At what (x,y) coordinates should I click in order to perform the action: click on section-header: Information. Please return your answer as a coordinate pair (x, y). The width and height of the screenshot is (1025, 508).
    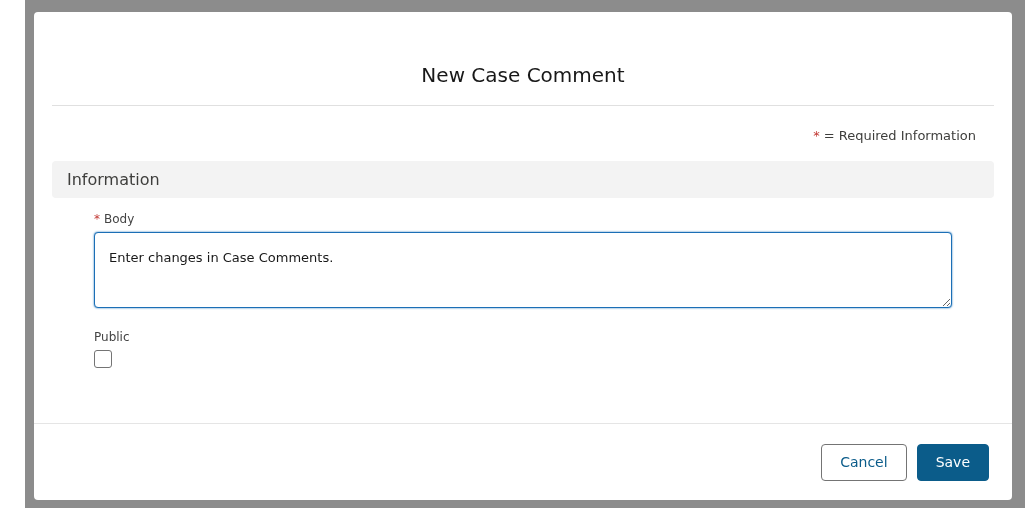
    Looking at the image, I should click on (523, 179).